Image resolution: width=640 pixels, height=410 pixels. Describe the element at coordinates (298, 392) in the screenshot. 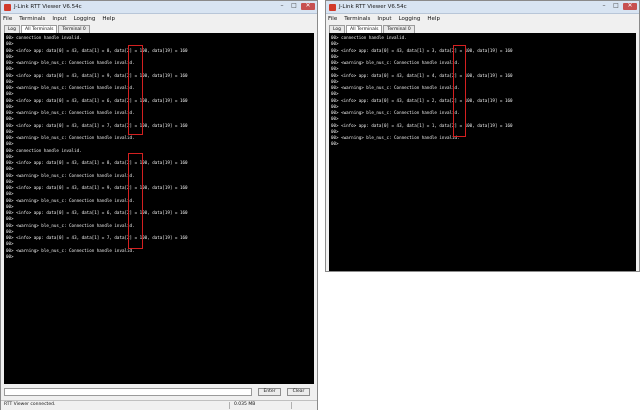

I see `clear-button: Clear` at that location.